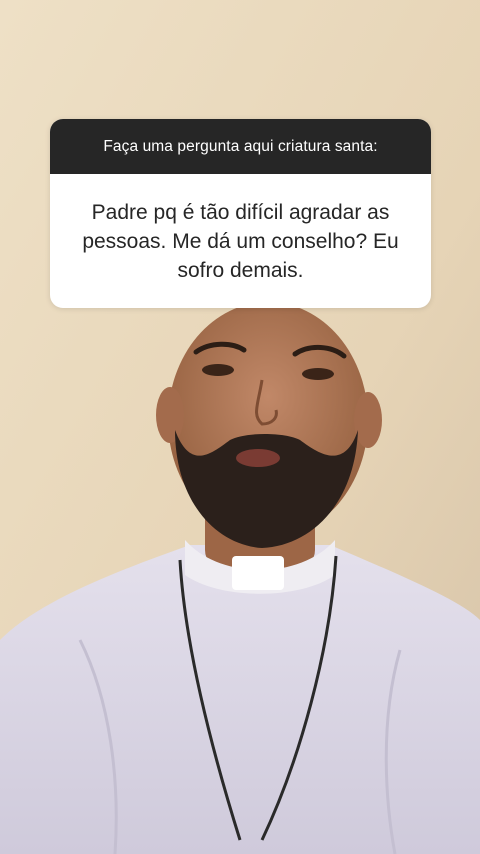  I want to click on mouth, so click(258, 458).